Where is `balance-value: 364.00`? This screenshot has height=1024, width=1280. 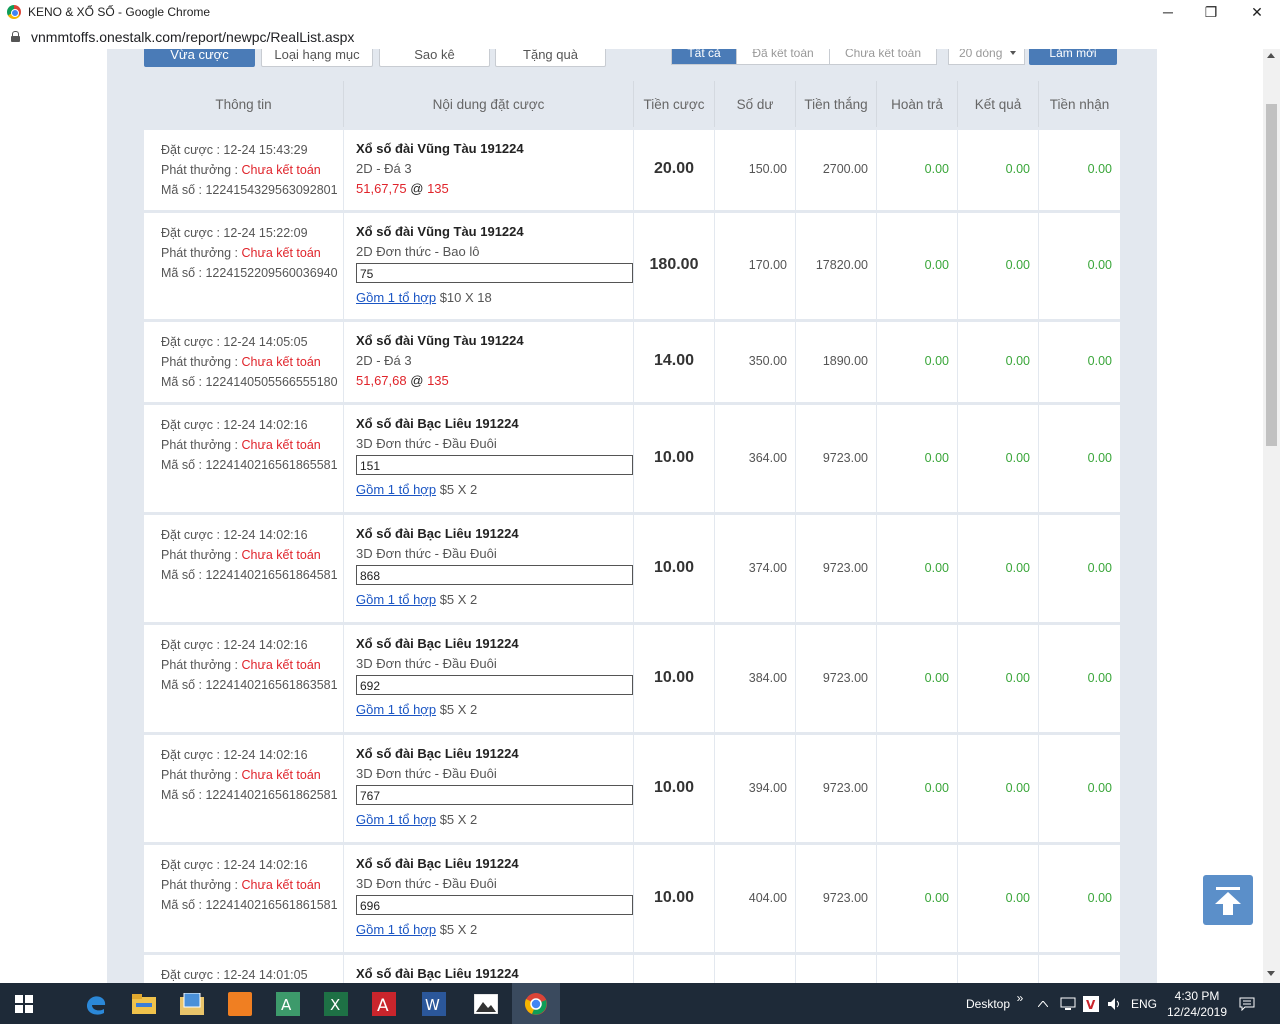
balance-value: 364.00 is located at coordinates (767, 458).